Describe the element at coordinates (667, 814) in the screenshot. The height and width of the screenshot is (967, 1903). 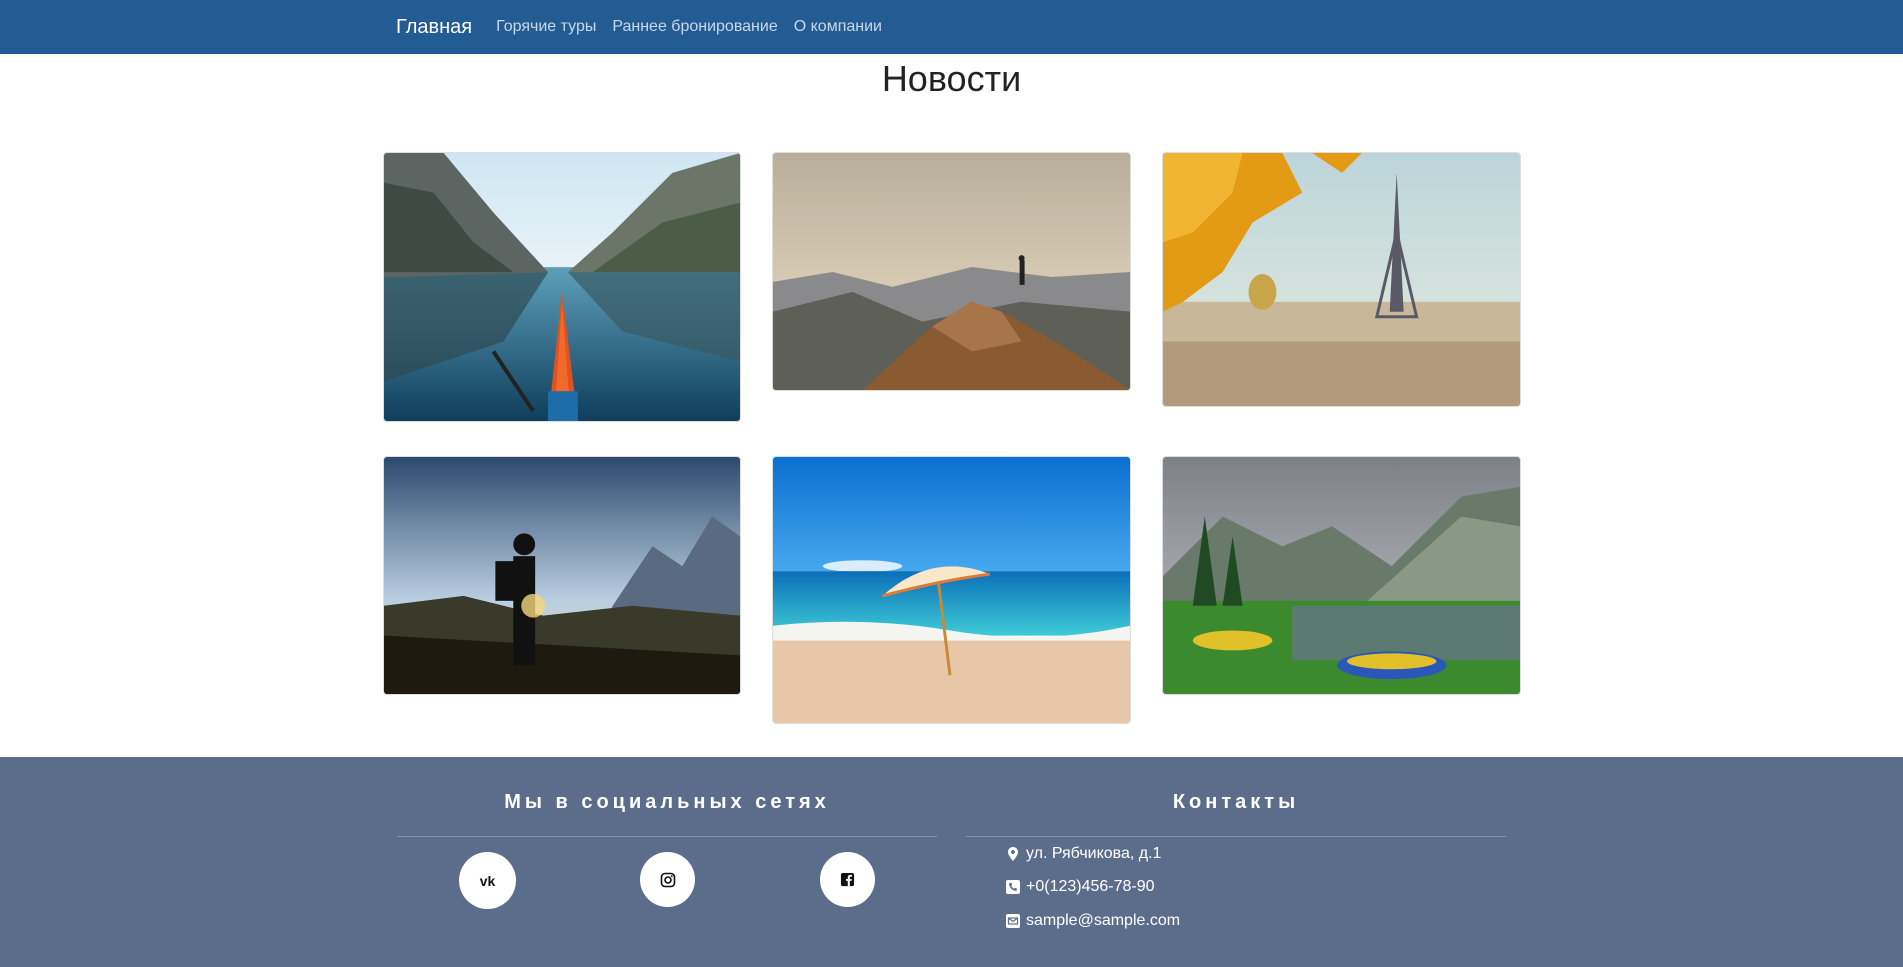
I see `social-heading: Мы в социальных сетях` at that location.